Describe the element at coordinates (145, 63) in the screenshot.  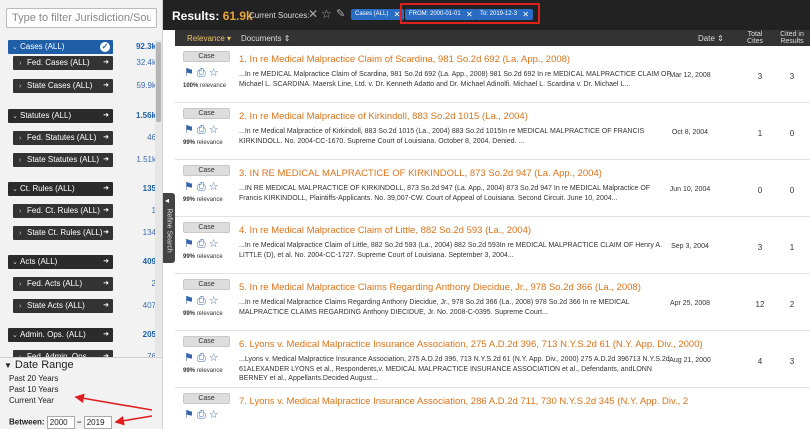
I see `category-count: 32.4k` at that location.